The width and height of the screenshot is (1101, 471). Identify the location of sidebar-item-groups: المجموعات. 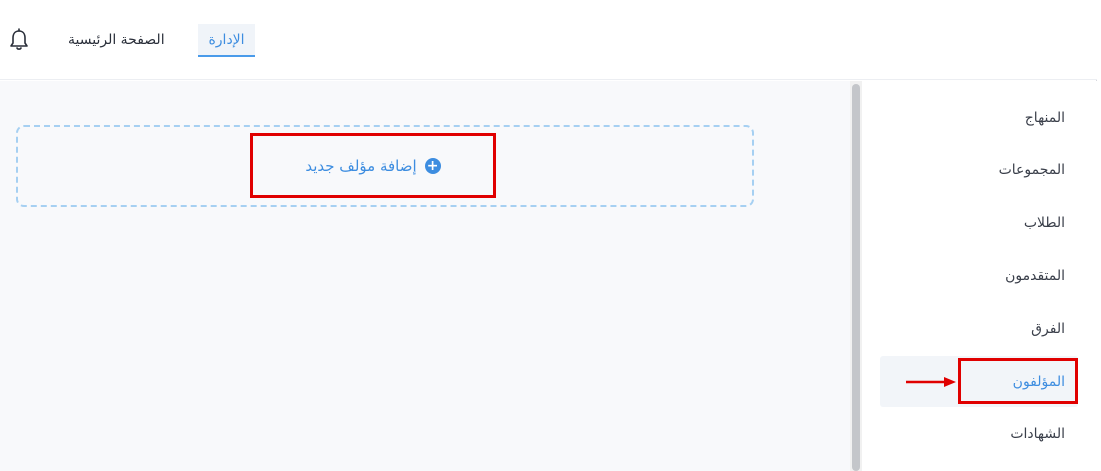
(1032, 170).